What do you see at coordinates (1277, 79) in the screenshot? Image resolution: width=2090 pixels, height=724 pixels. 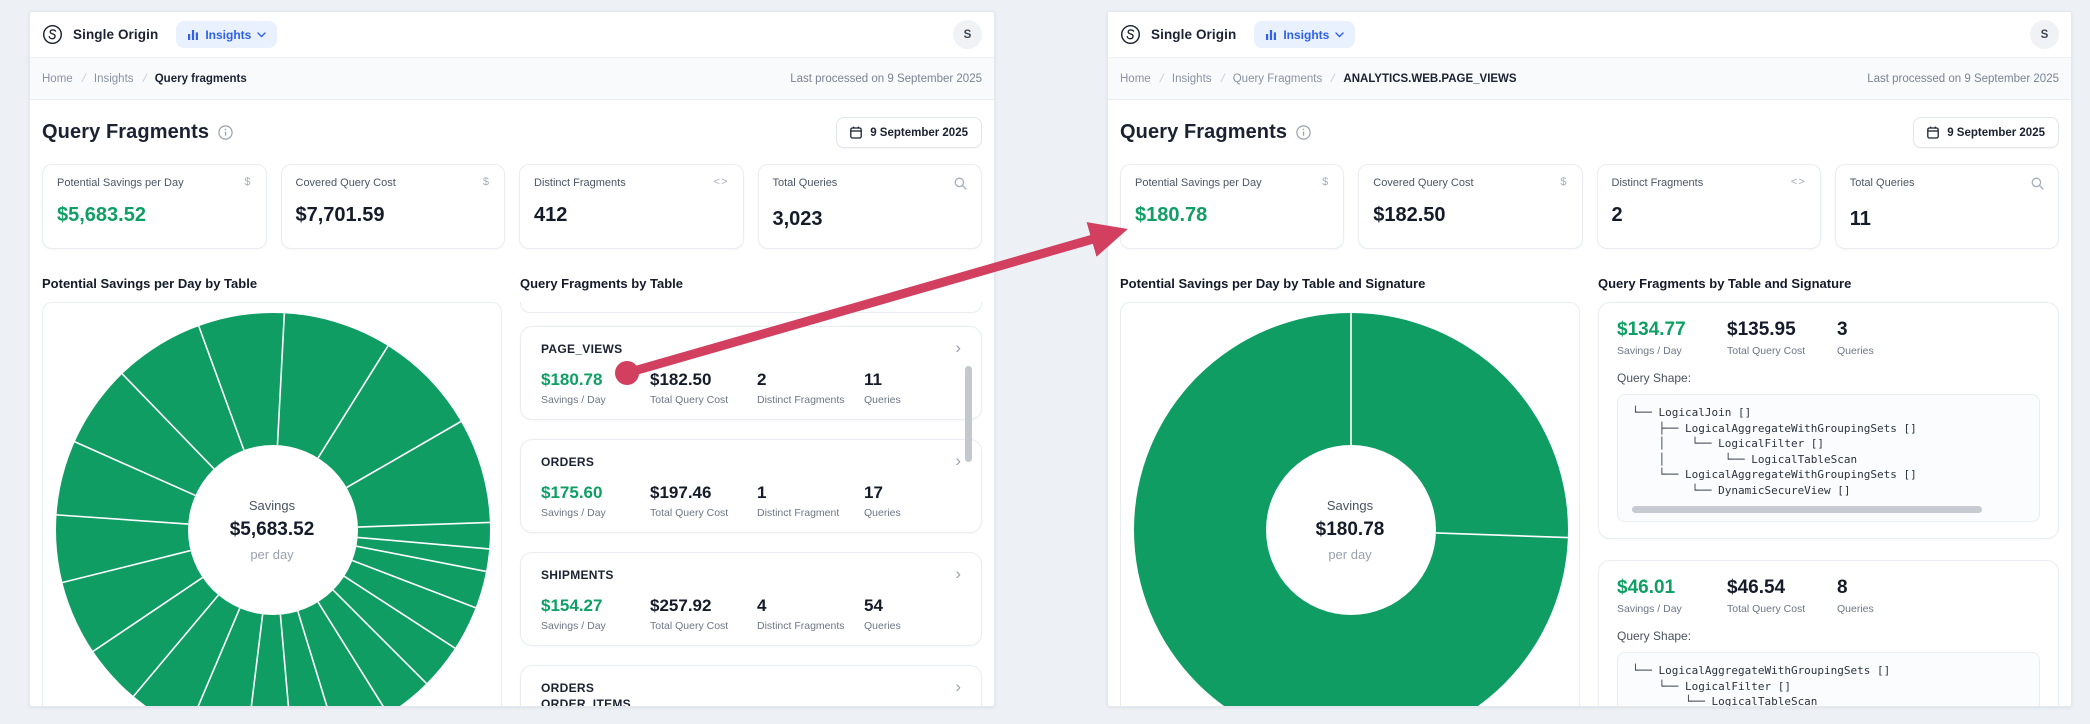 I see `breadcrumb-item-query-fragments: Query Fragments` at bounding box center [1277, 79].